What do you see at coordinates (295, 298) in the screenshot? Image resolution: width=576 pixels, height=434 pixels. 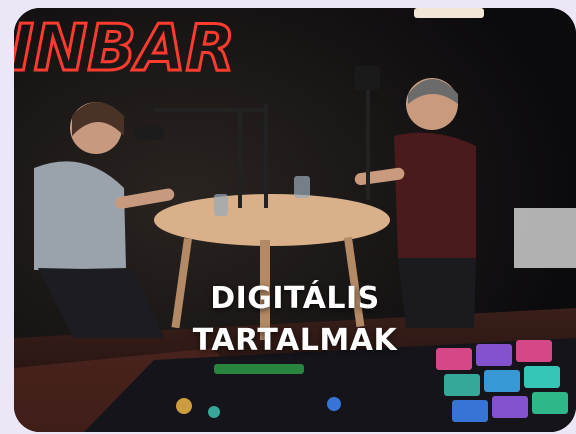 I see `card-title-line1: DIGITÁLIS` at bounding box center [295, 298].